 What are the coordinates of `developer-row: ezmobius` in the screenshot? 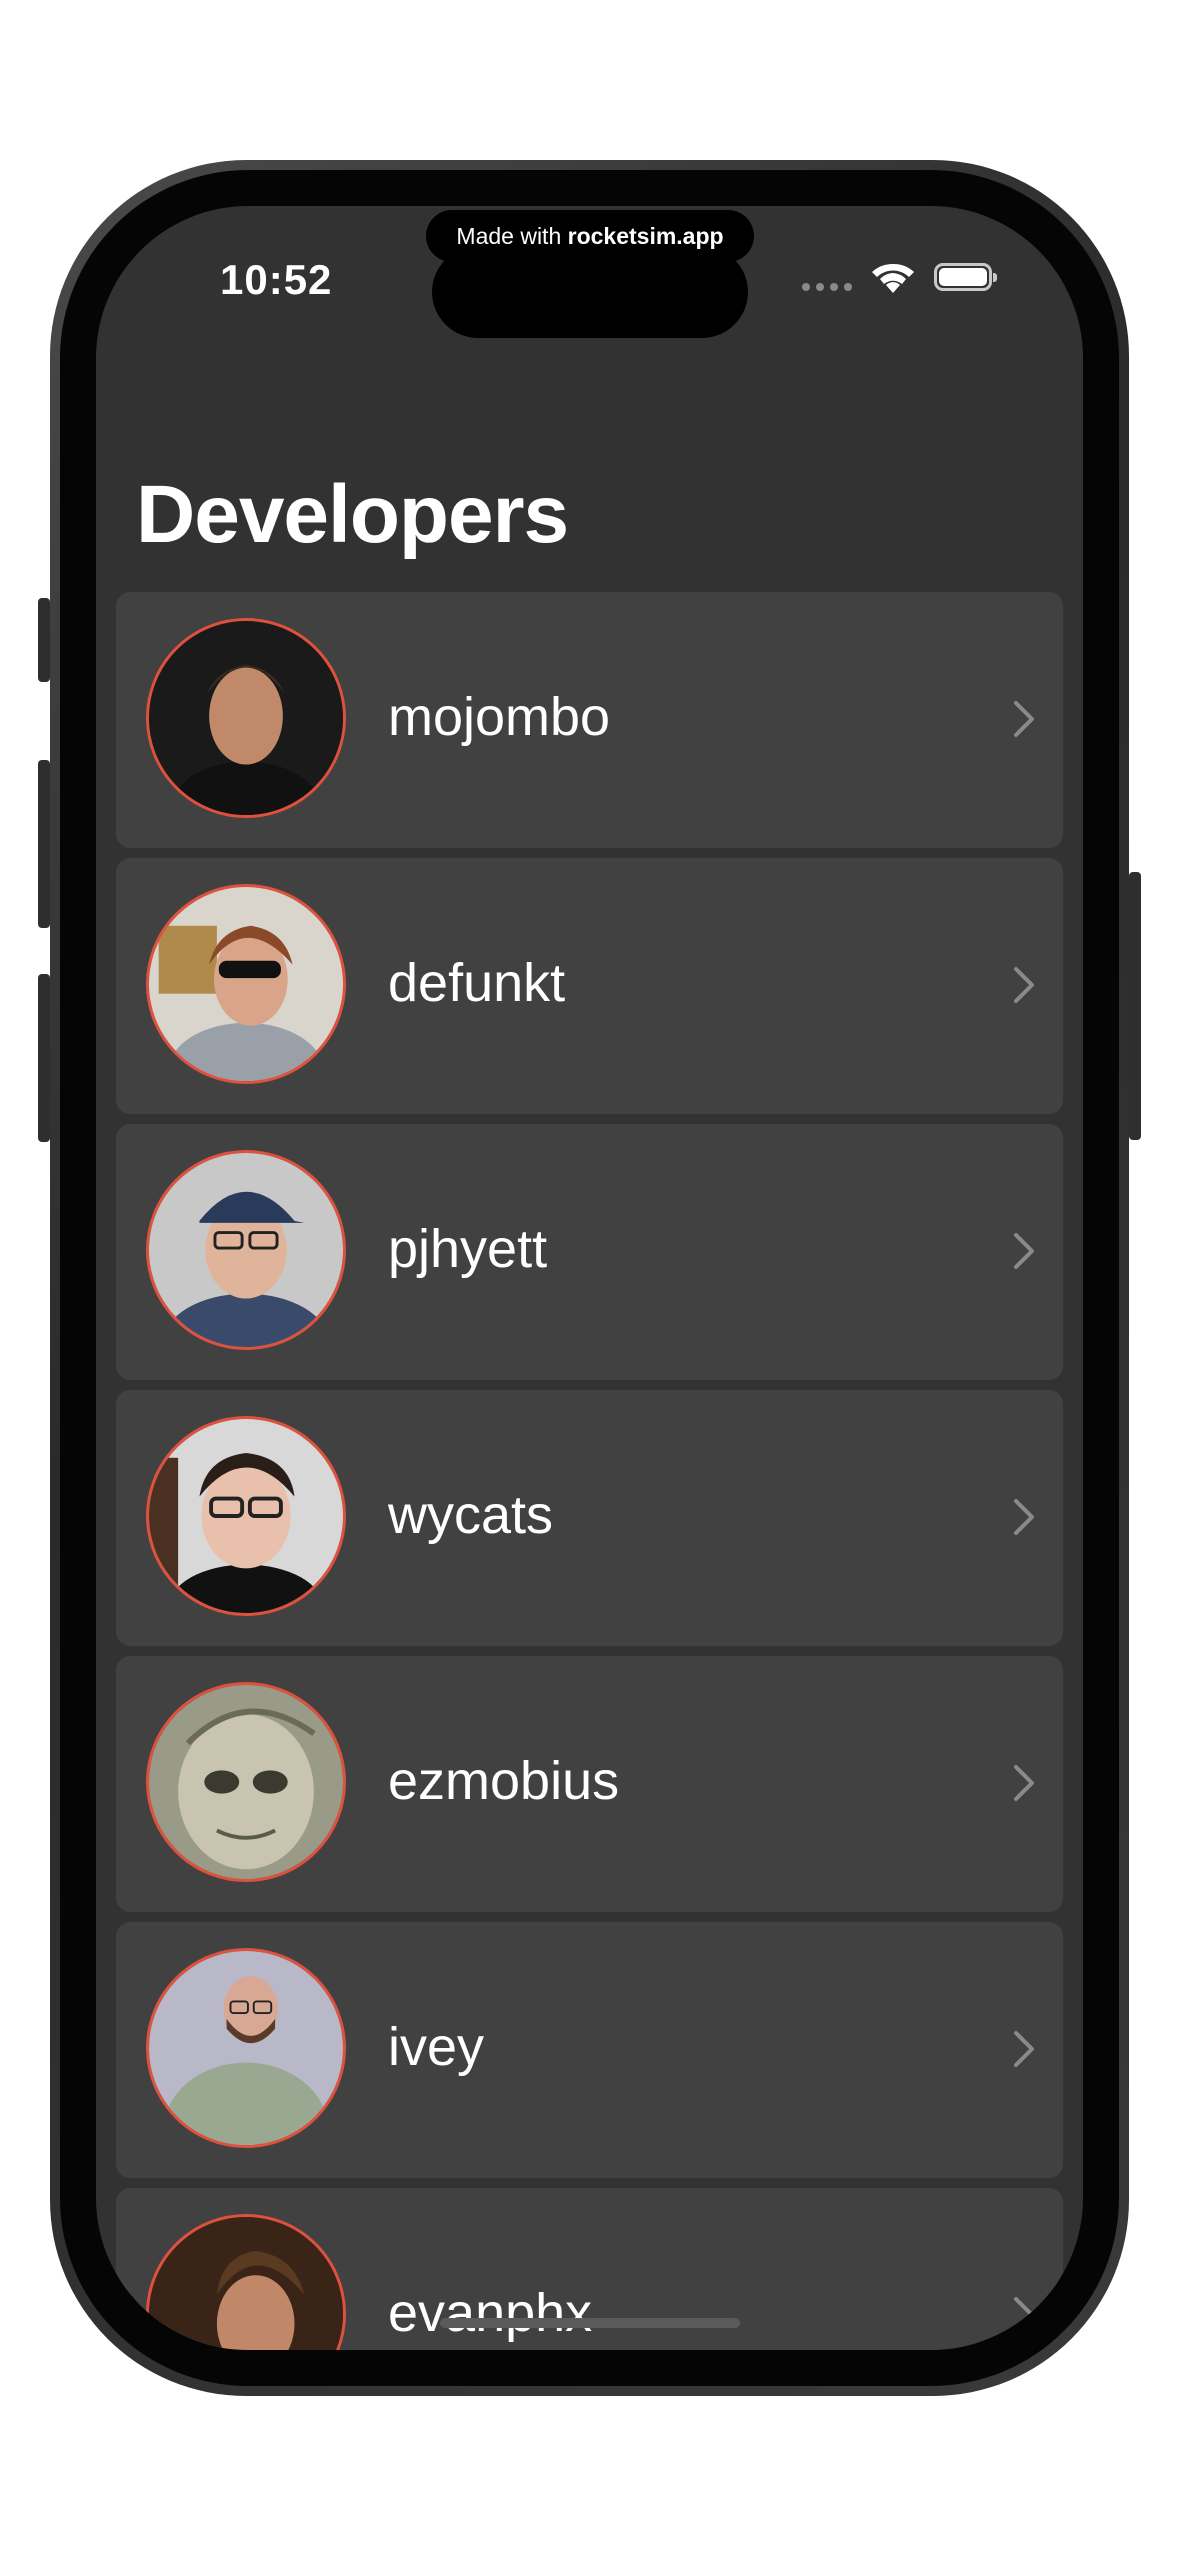 It's located at (589, 1784).